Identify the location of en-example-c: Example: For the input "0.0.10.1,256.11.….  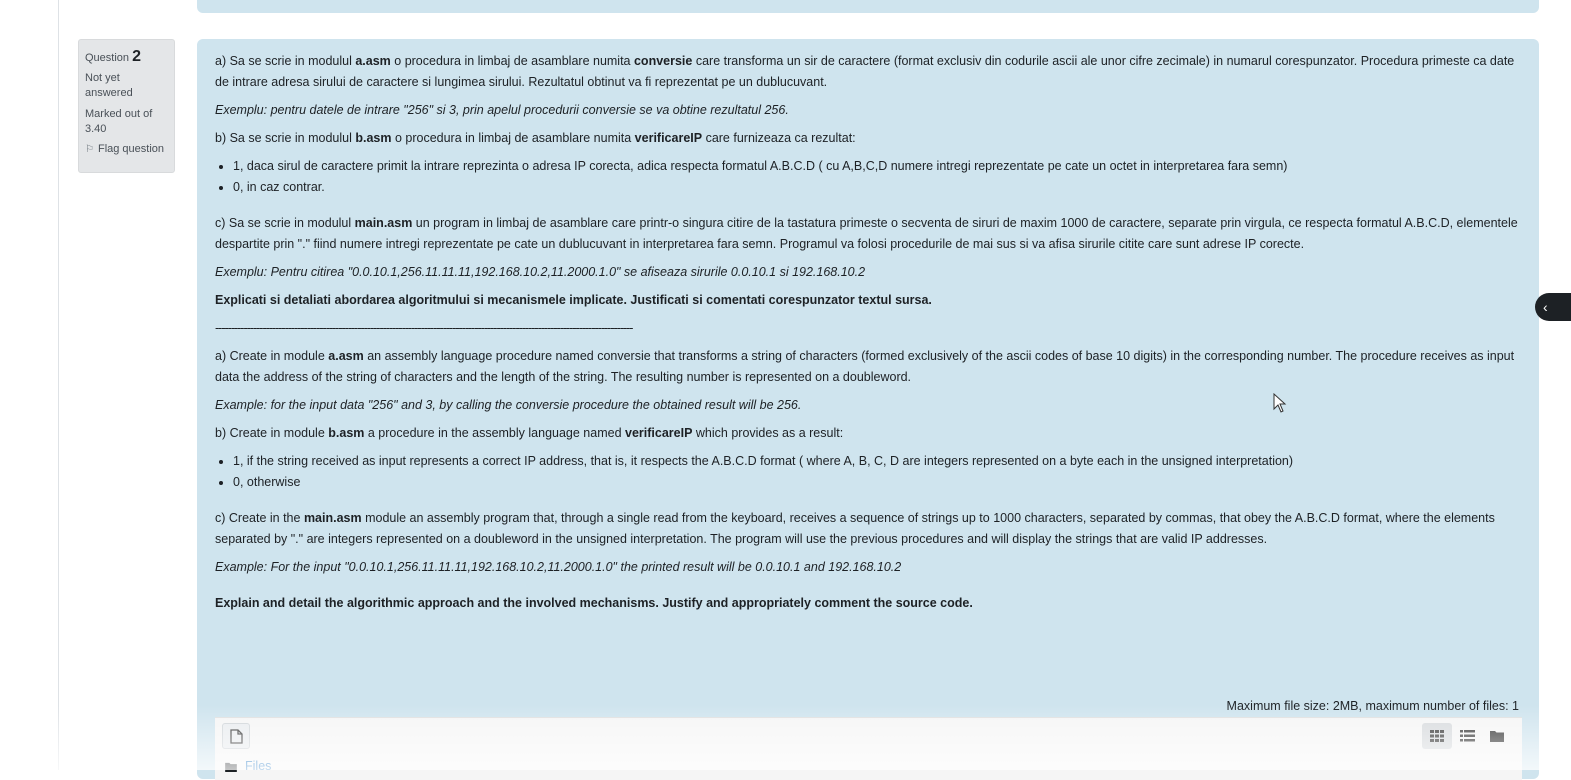
(558, 567).